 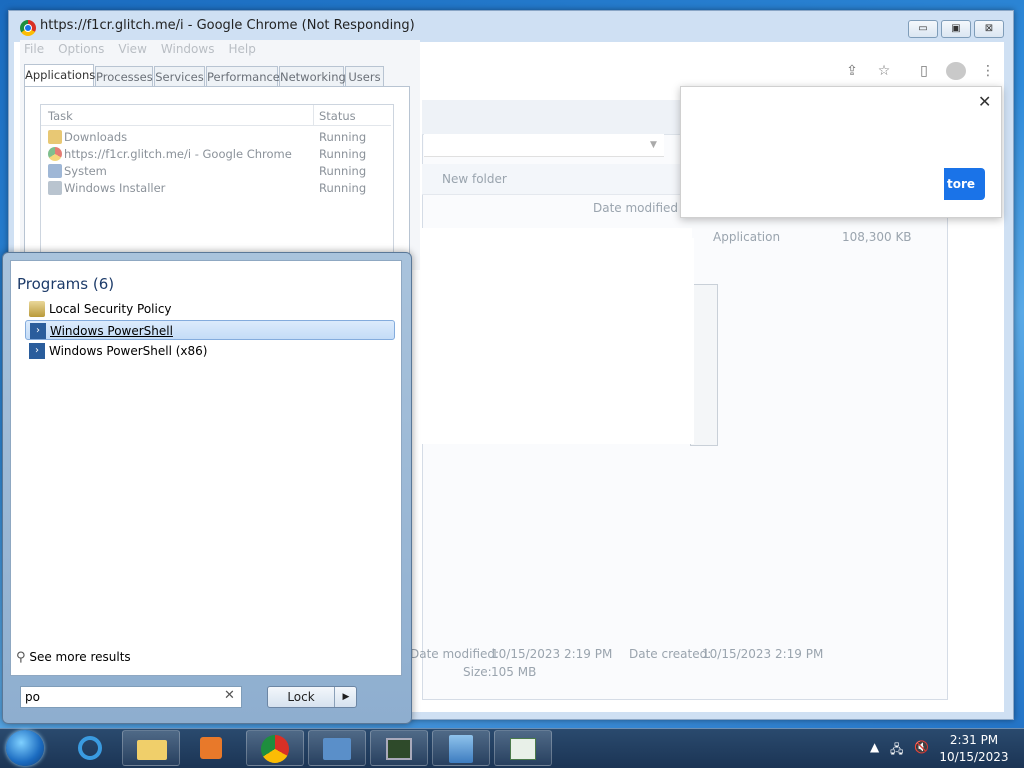 I want to click on details-size-value: 105 MB, so click(x=514, y=672).